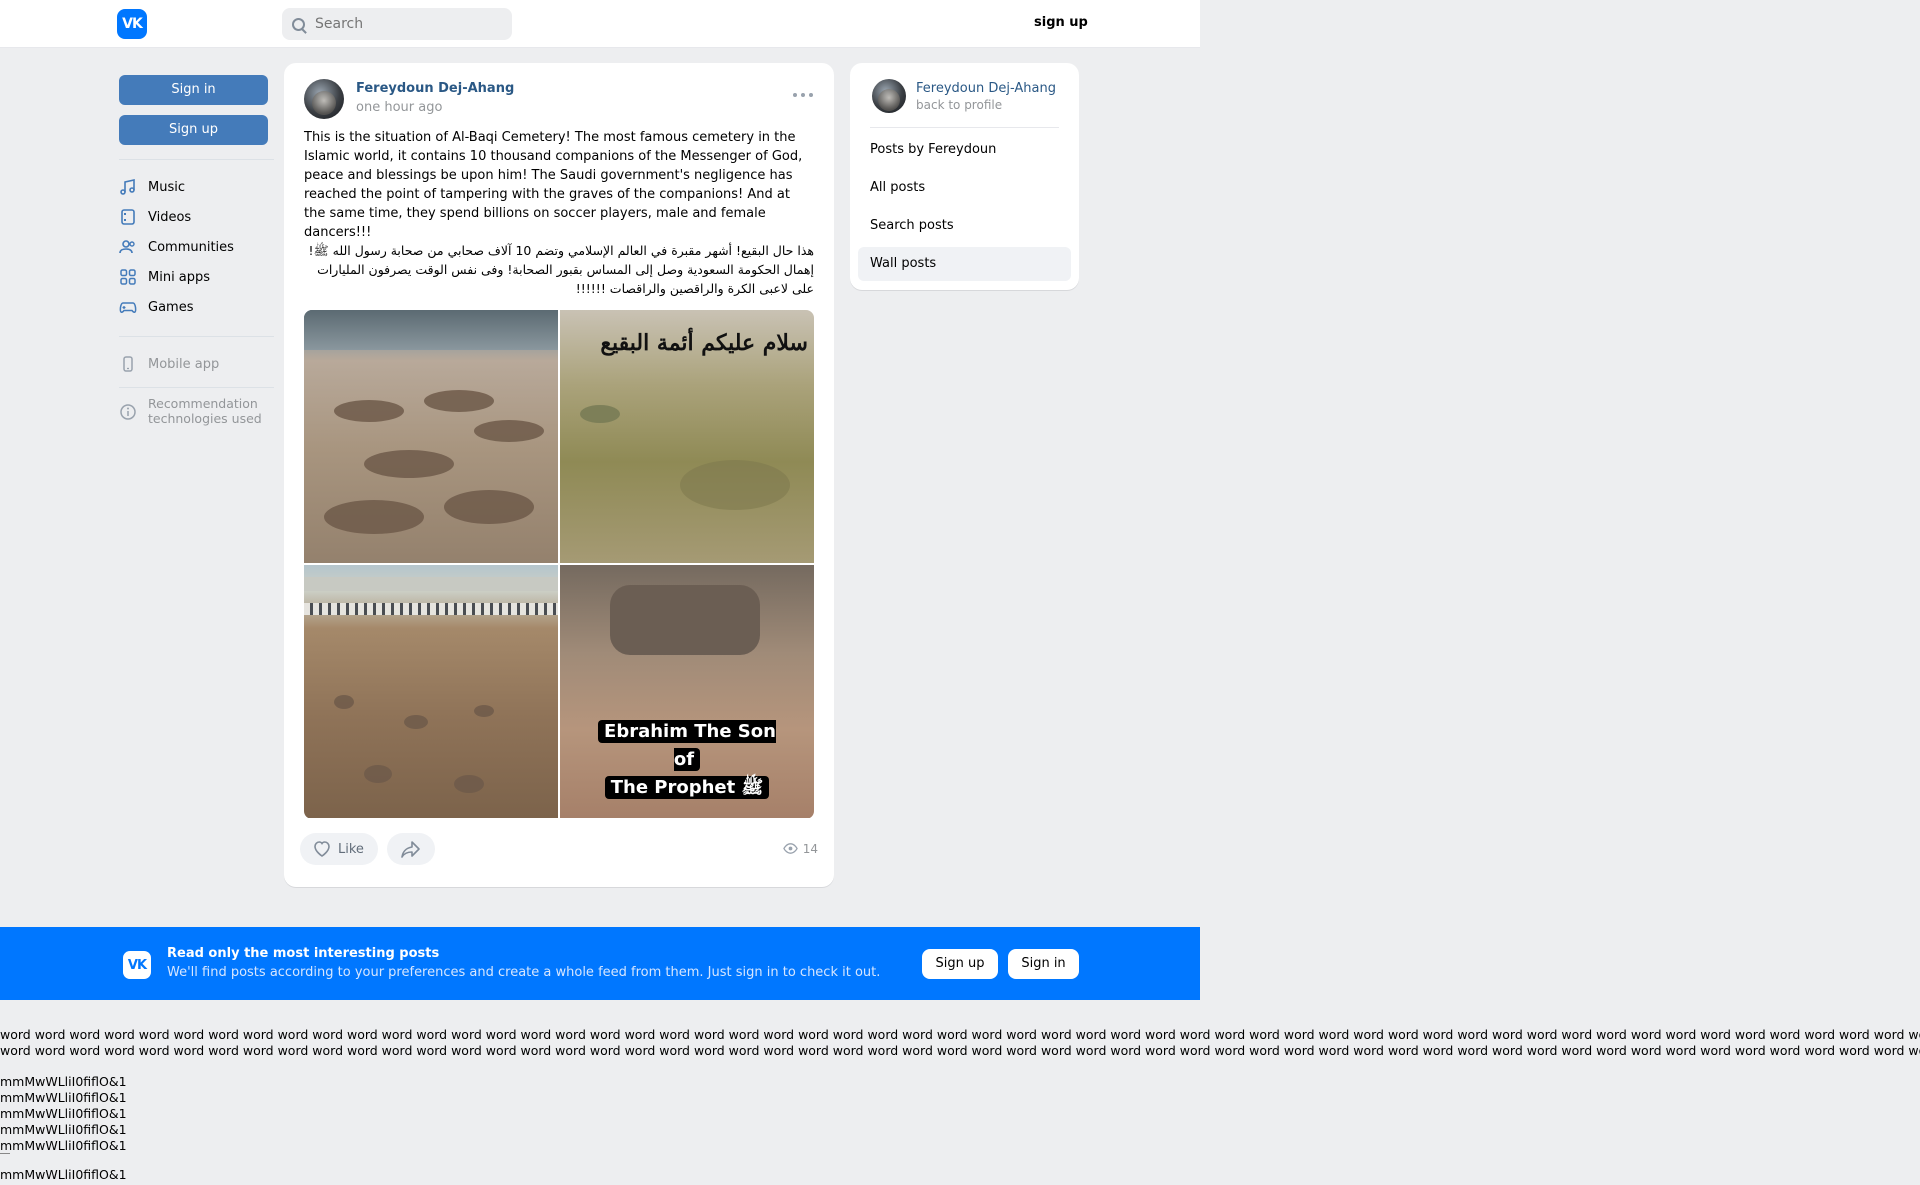 The height and width of the screenshot is (1185, 1920). Describe the element at coordinates (687, 691) in the screenshot. I see `photo-ebrahim-grave: Ebrahim The Son of The Prophet ﷺ` at that location.